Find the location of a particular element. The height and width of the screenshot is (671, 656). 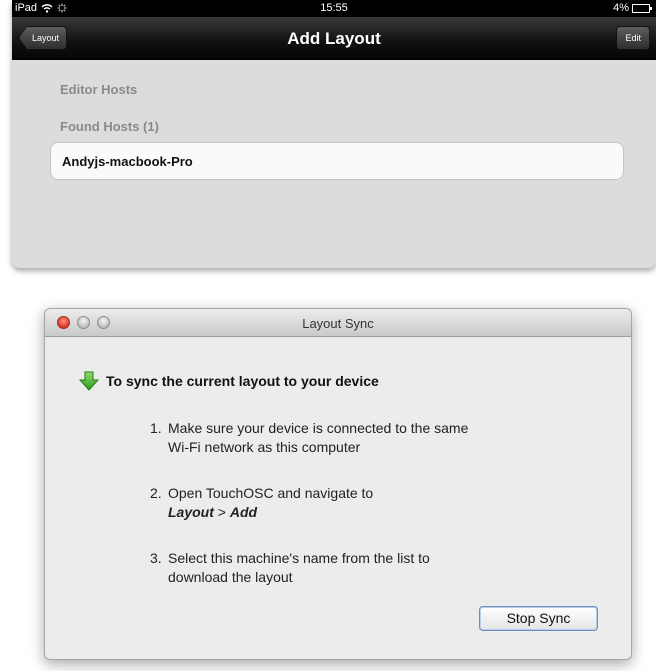

status-bar: iPad 15:55 4% is located at coordinates (334, 8).